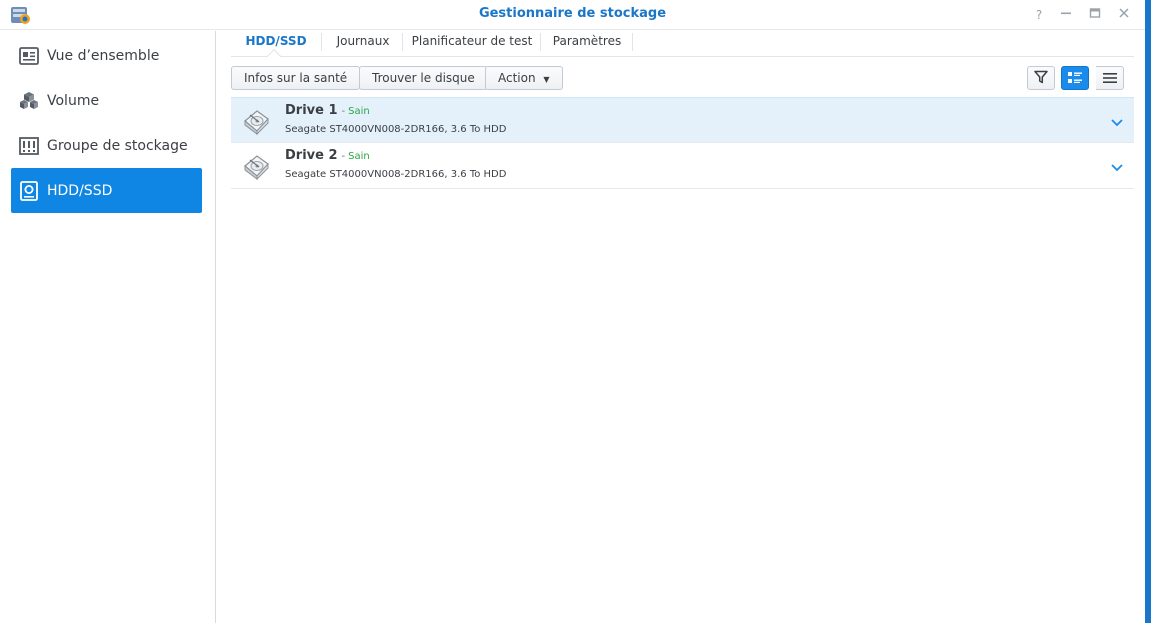  I want to click on sidebar-item-overview: Vue d’ensemble, so click(106, 55).